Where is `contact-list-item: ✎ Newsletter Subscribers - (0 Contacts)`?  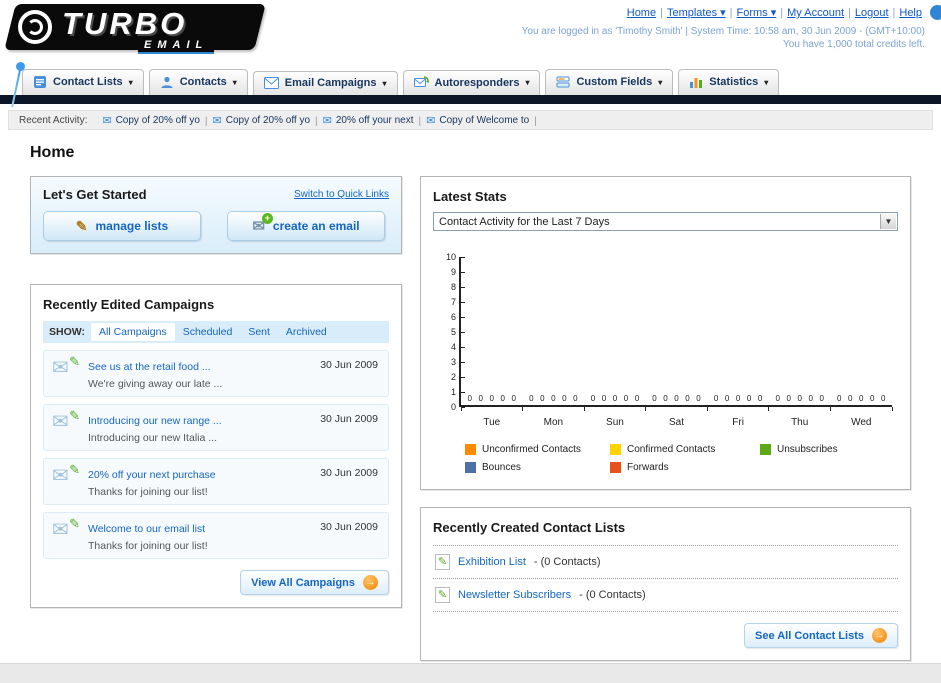
contact-list-item: ✎ Newsletter Subscribers - (0 Contacts) is located at coordinates (665, 595).